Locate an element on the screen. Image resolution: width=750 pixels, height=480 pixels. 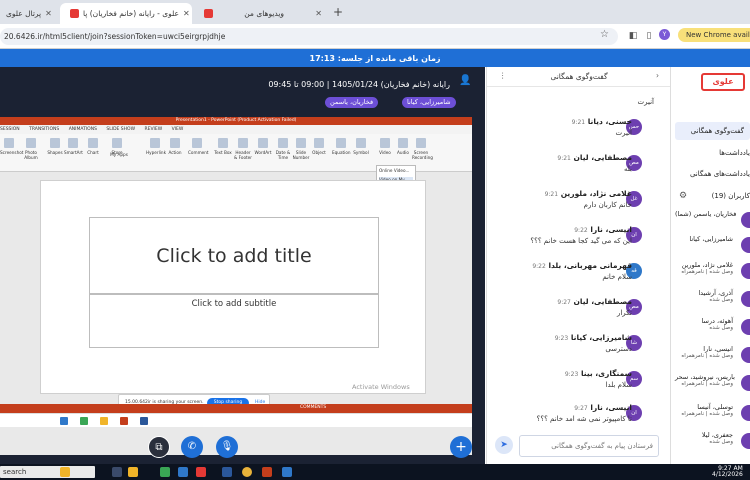
ribbon-button: SmartArt is located at coordinates (73, 146).